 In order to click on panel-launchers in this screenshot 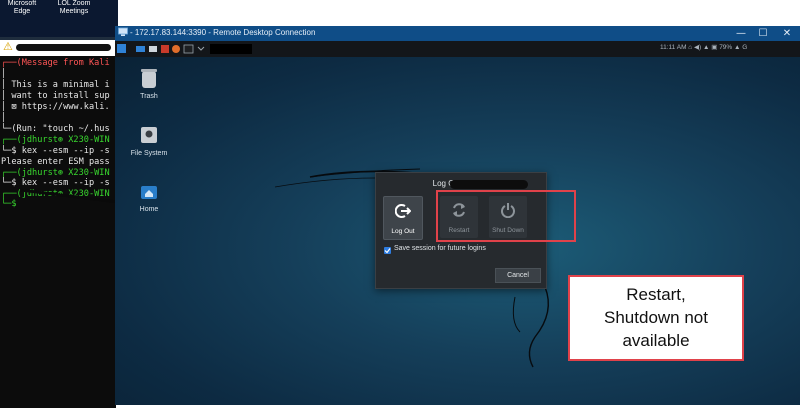, I will do `click(184, 49)`.